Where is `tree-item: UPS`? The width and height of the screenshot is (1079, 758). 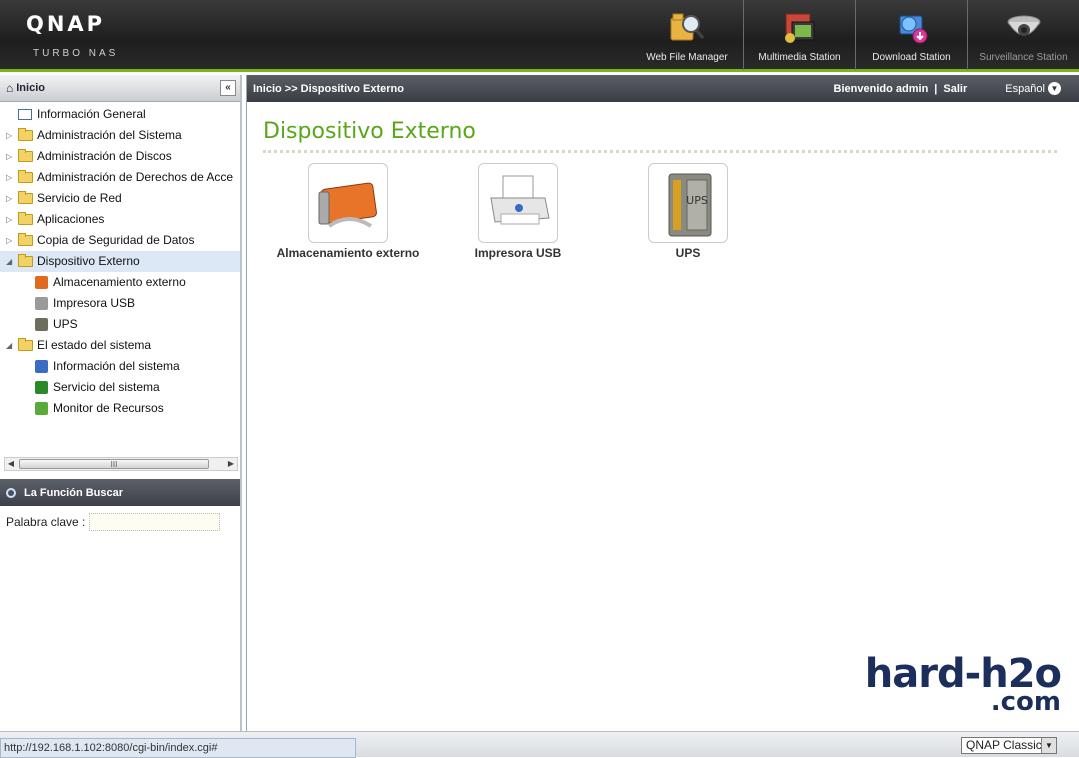
tree-item: UPS is located at coordinates (120, 324).